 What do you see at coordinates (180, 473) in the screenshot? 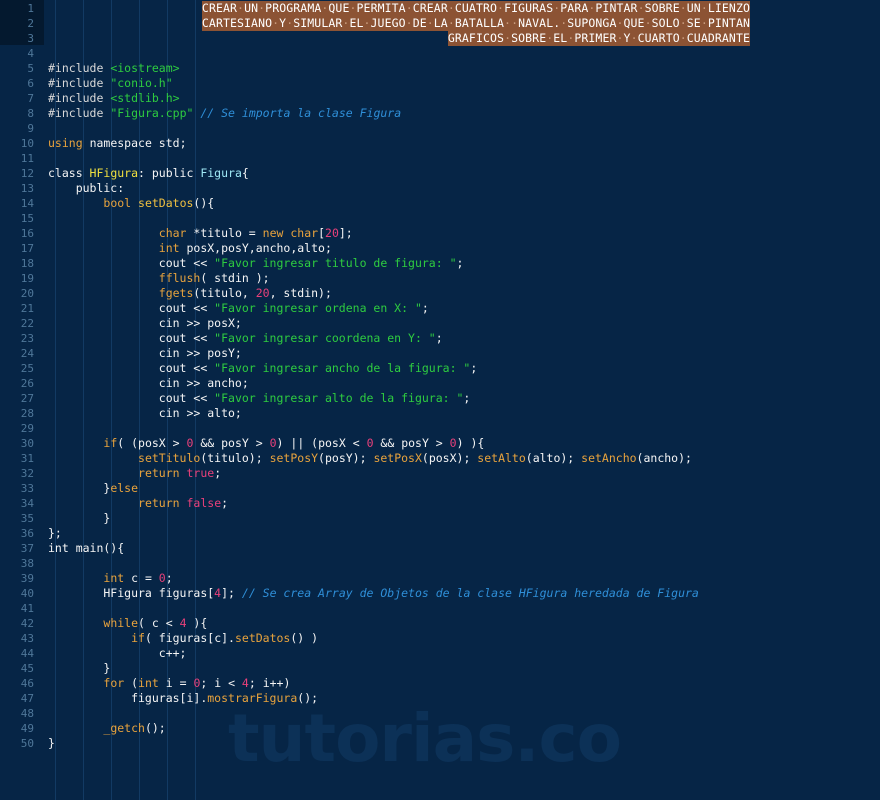
I see `code-text: return true;` at bounding box center [180, 473].